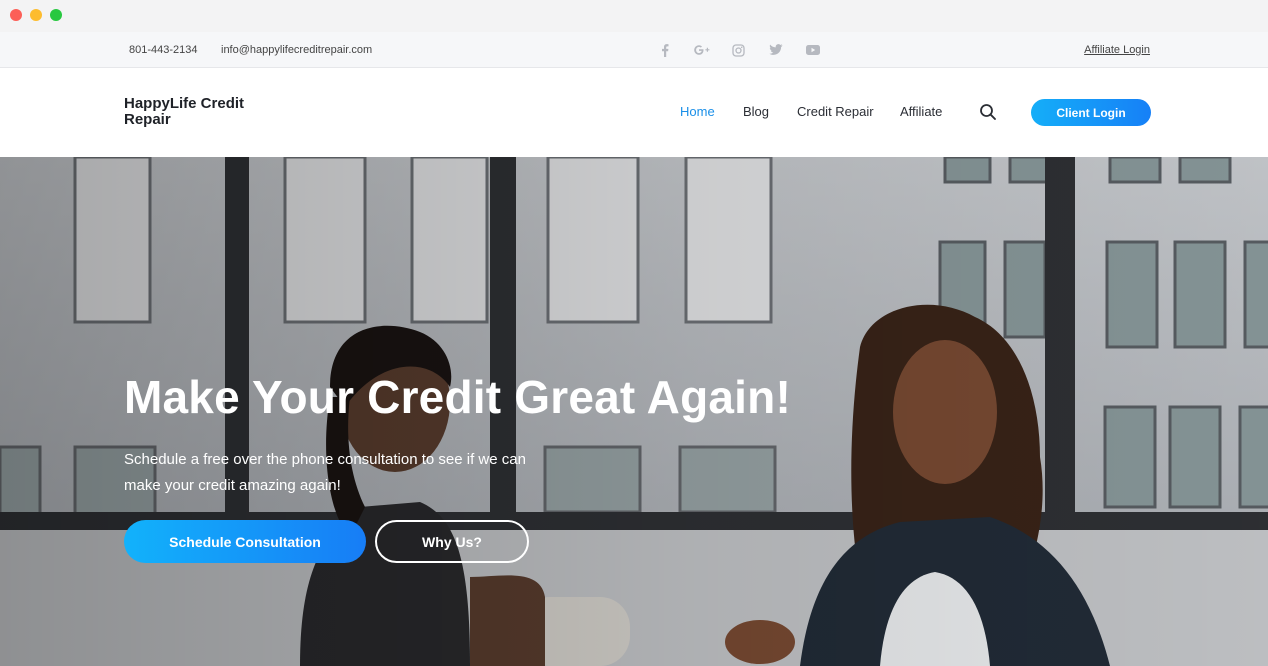 Image resolution: width=1268 pixels, height=666 pixels. I want to click on window-titlebar, so click(634, 16).